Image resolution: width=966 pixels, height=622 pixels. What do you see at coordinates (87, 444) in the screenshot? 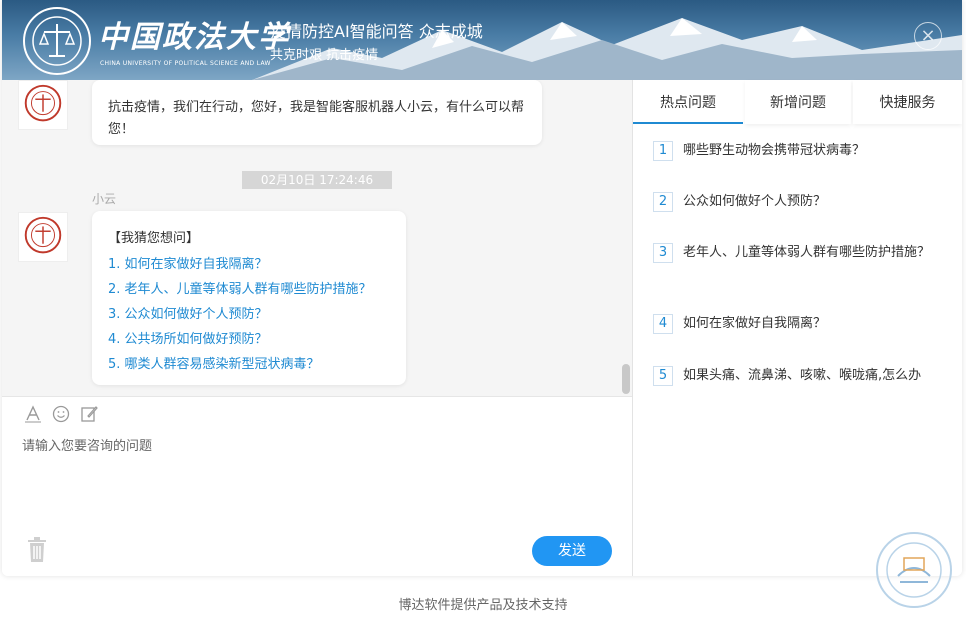
I see `message-input: 请输入您要咨询的问题` at bounding box center [87, 444].